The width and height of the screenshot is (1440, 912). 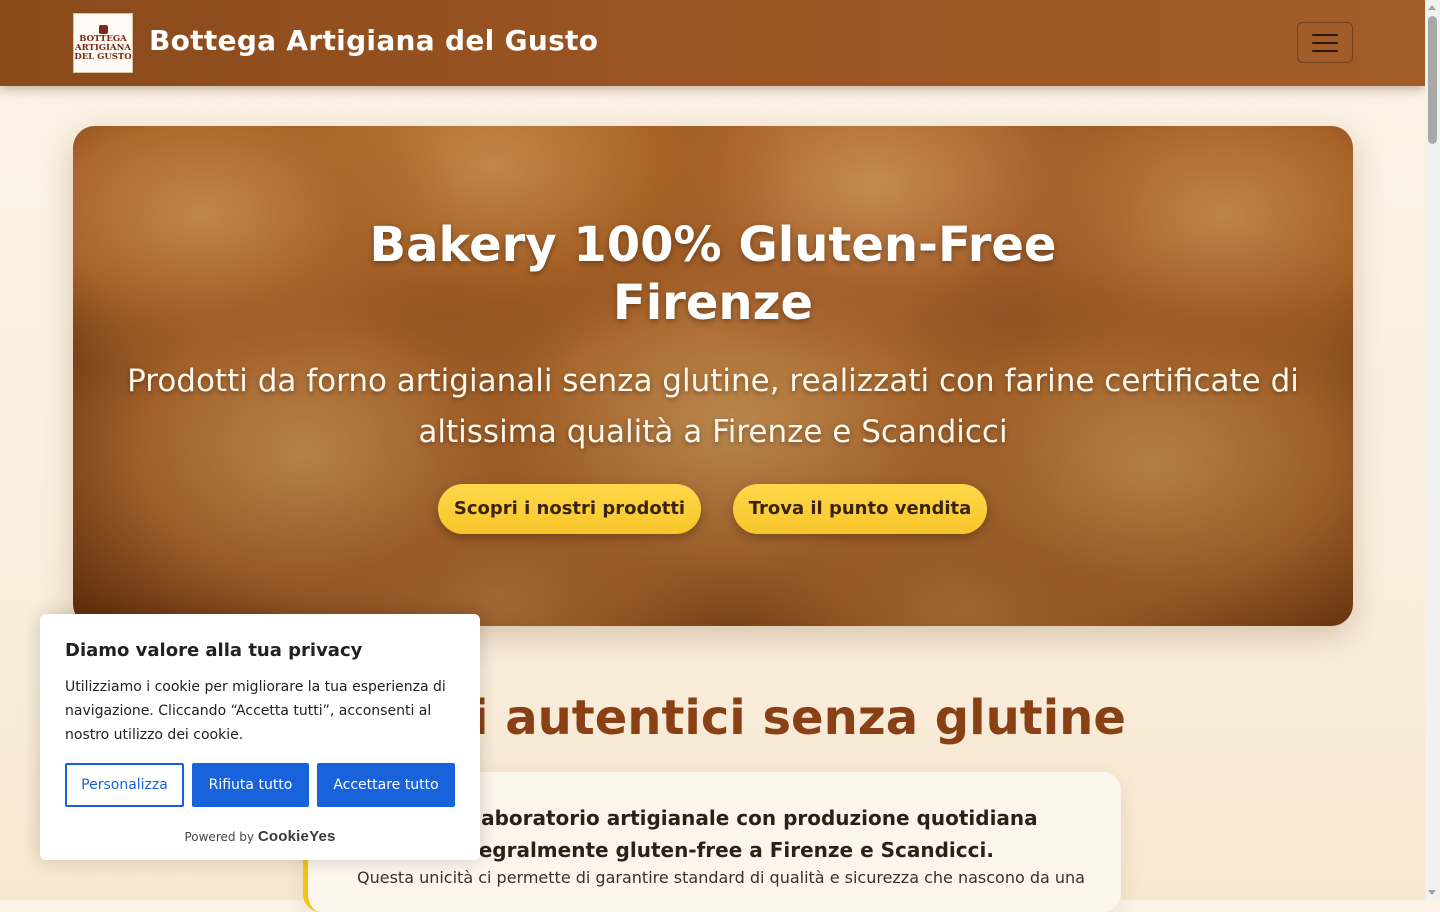 What do you see at coordinates (103, 56) in the screenshot?
I see `logo-line-3: DEL GUSTO` at bounding box center [103, 56].